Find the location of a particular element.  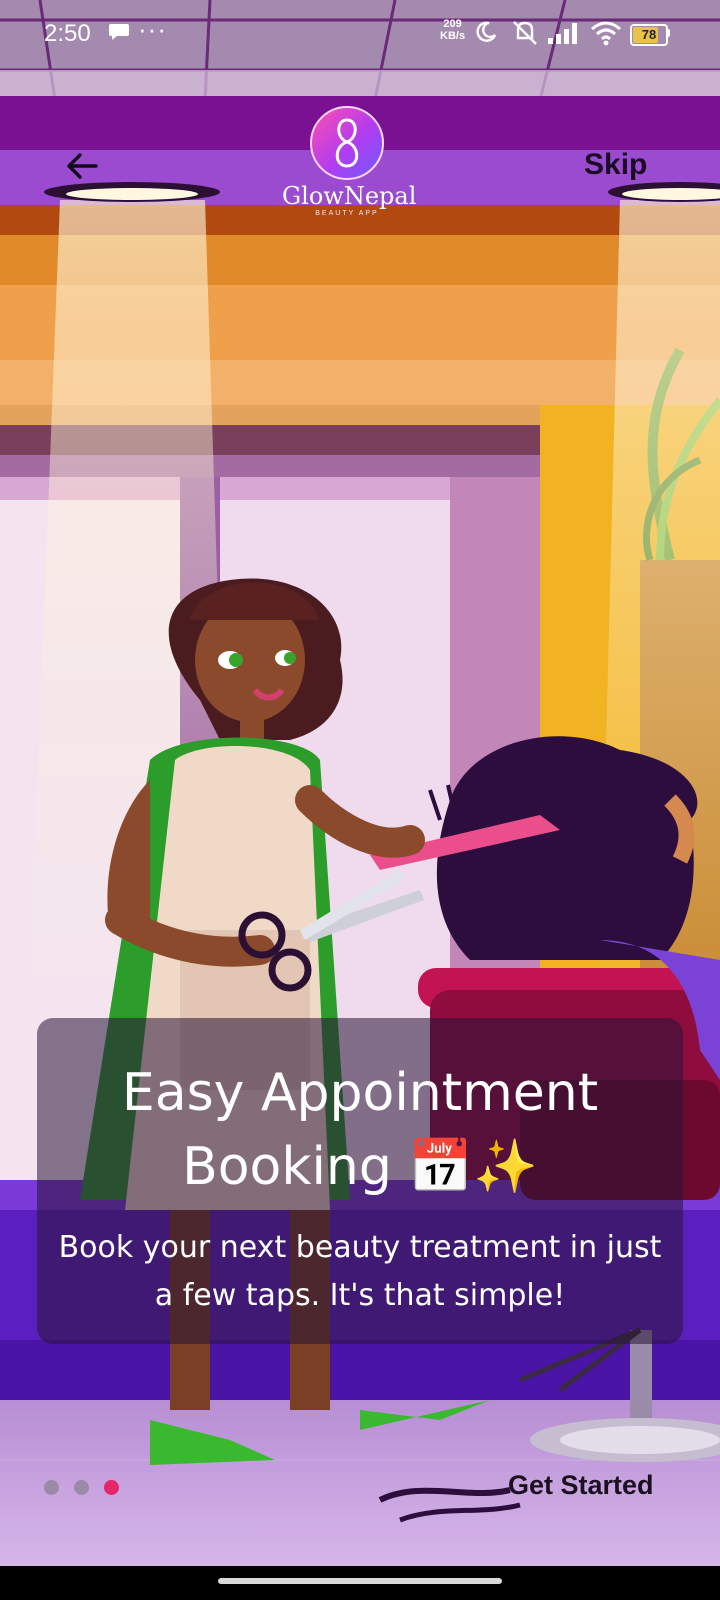

logo-icon is located at coordinates (347, 143).